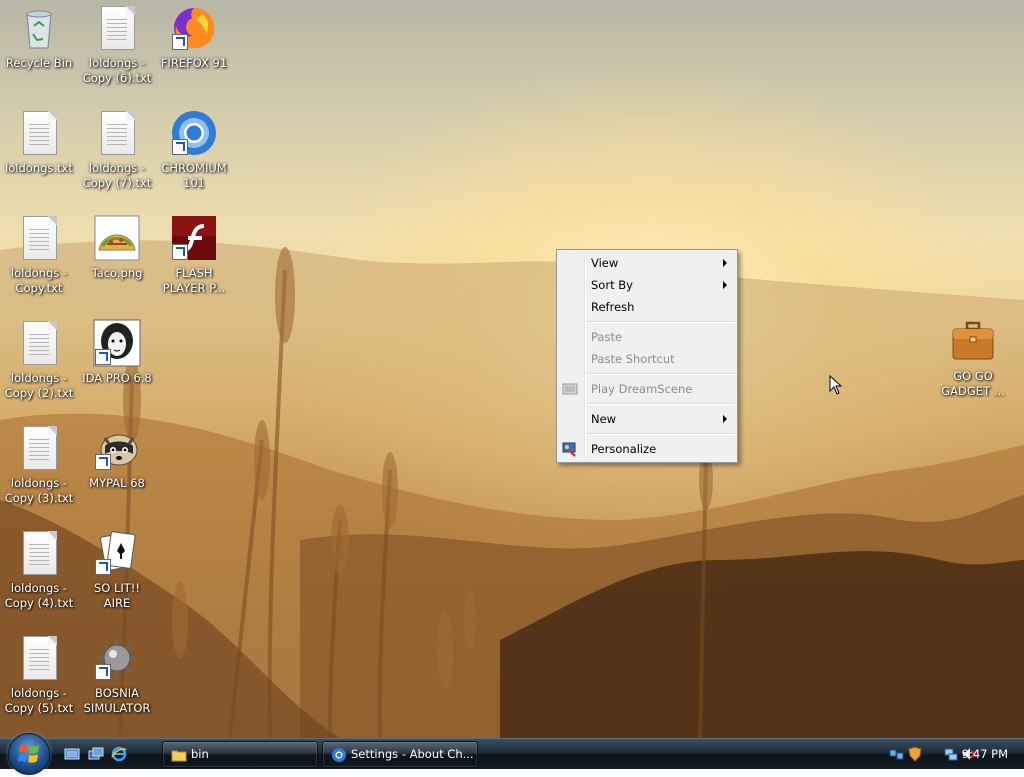  I want to click on desktop-icon-bosnia-simulator: BOSNIA SIMULATOR, so click(117, 675).